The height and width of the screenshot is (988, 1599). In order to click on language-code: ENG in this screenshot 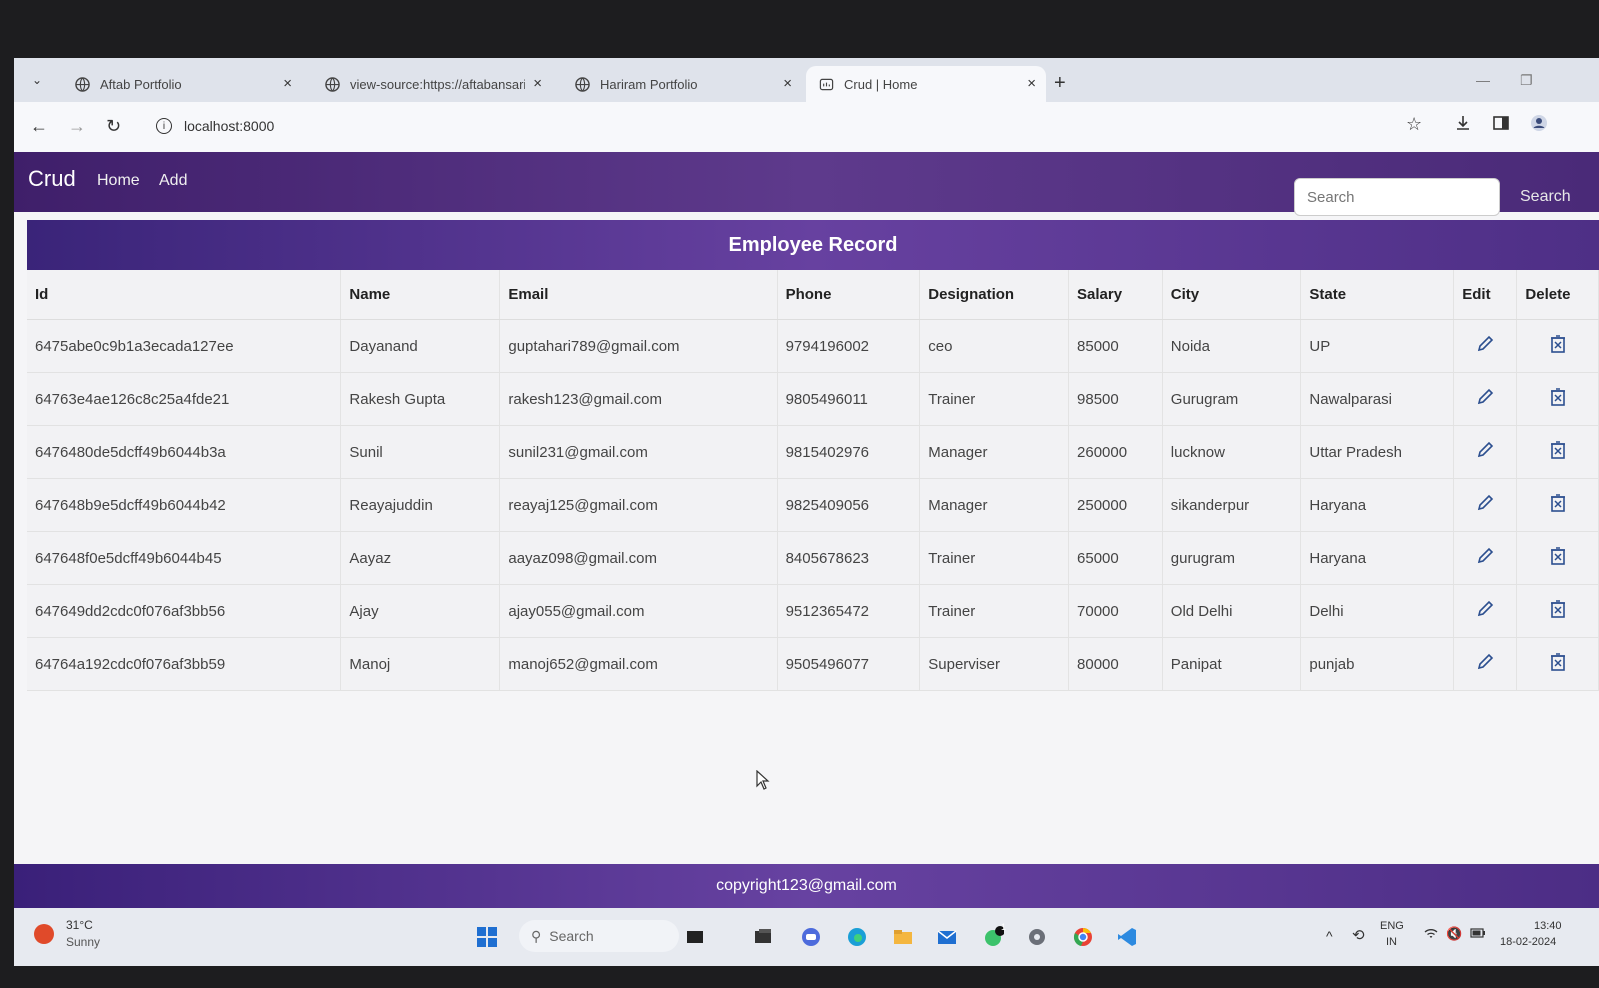, I will do `click(1392, 926)`.